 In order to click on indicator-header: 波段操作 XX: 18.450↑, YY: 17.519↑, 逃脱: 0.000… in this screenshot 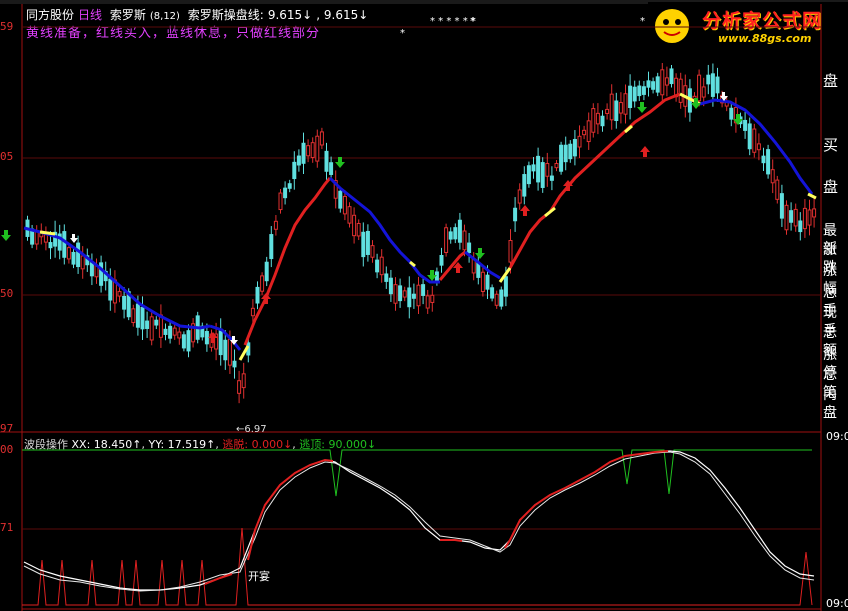, I will do `click(200, 444)`.